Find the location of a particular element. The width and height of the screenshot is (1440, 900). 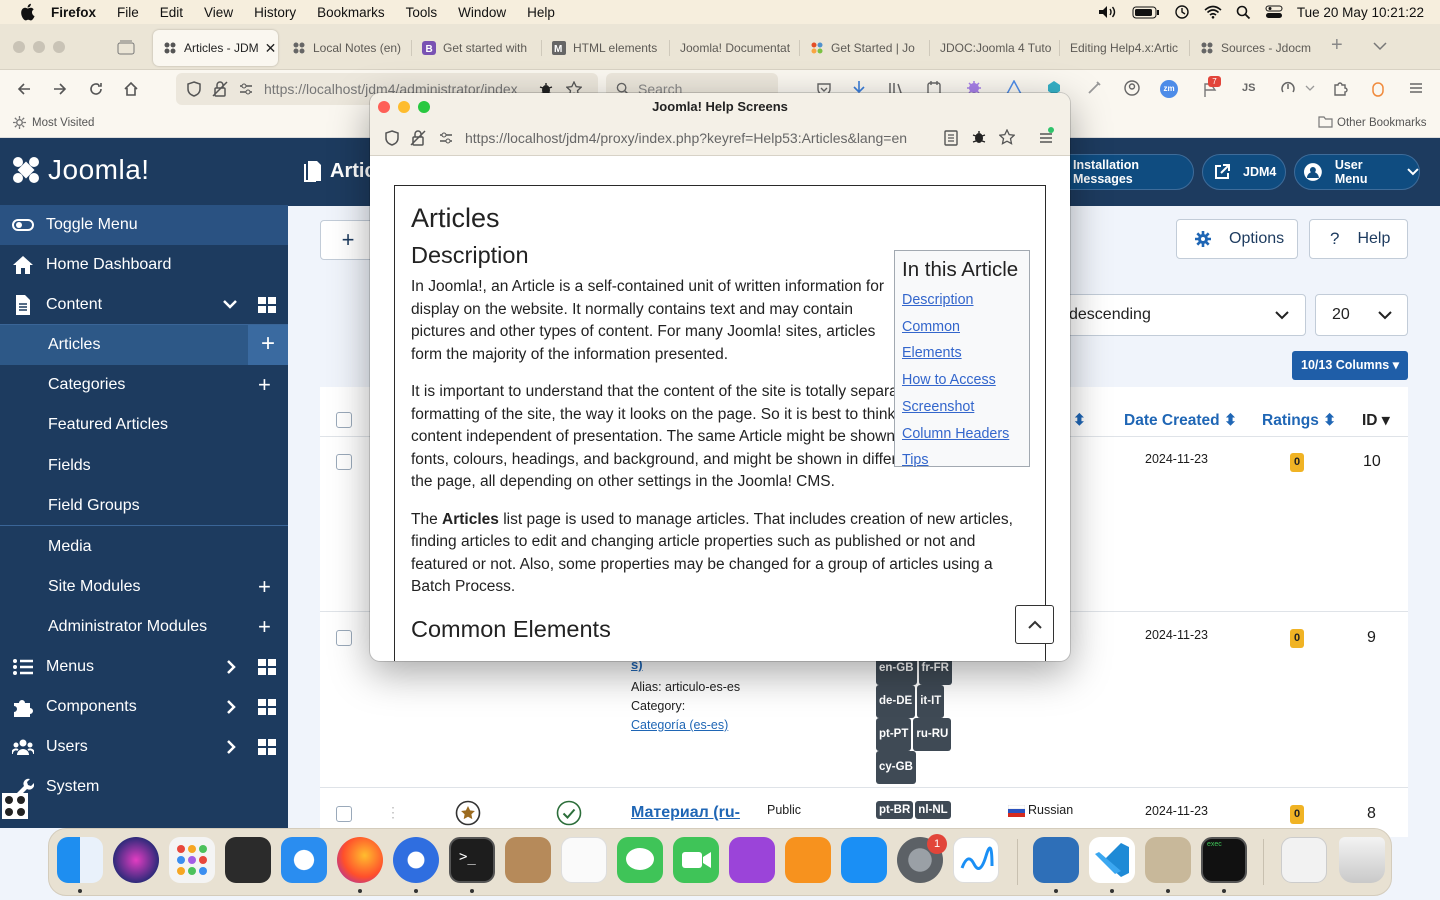

back-icon is located at coordinates (24, 89).